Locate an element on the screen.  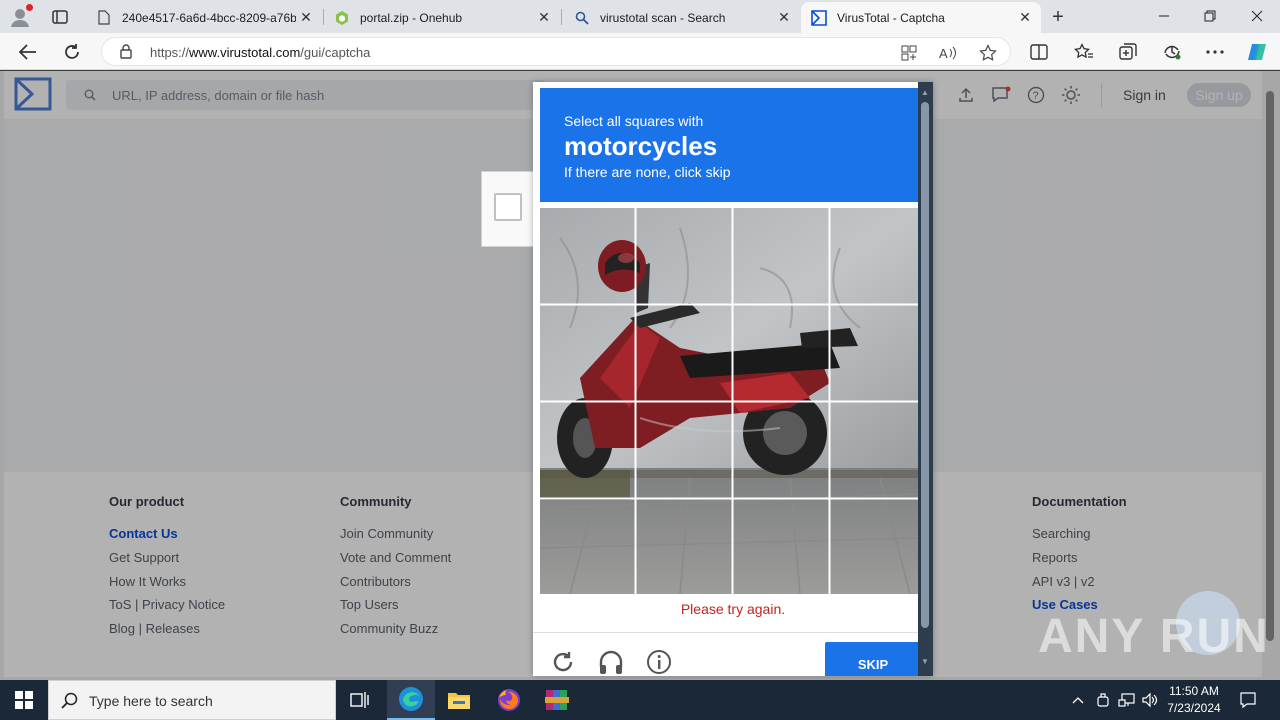
captcha-checkbox is located at coordinates (508, 207).